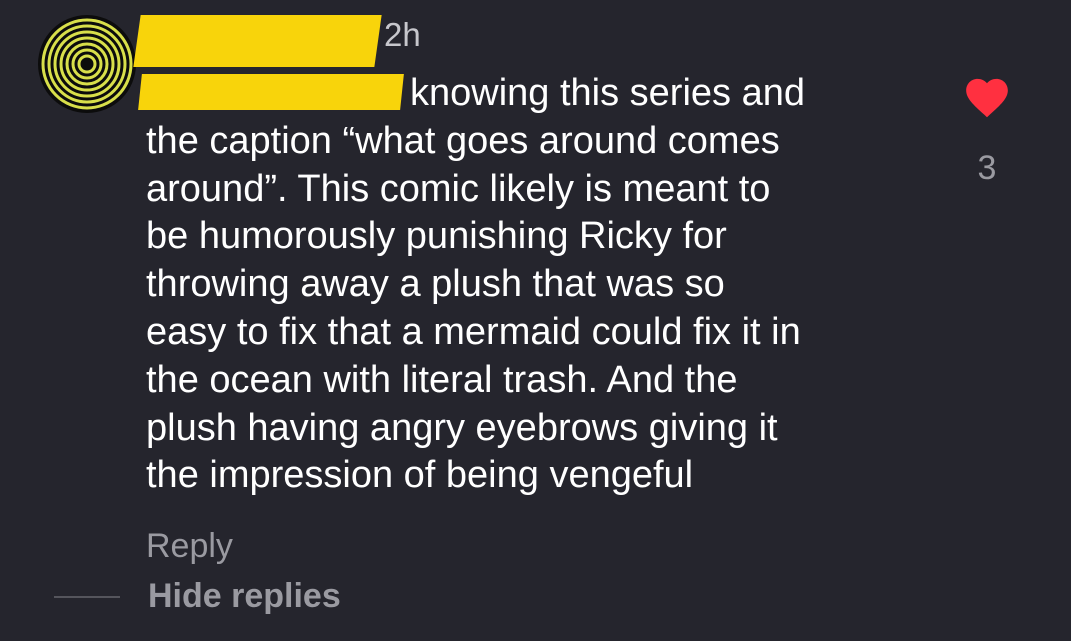 The image size is (1071, 641). What do you see at coordinates (436, 236) in the screenshot?
I see `comment-line: be humorously punishing Ricky for` at bounding box center [436, 236].